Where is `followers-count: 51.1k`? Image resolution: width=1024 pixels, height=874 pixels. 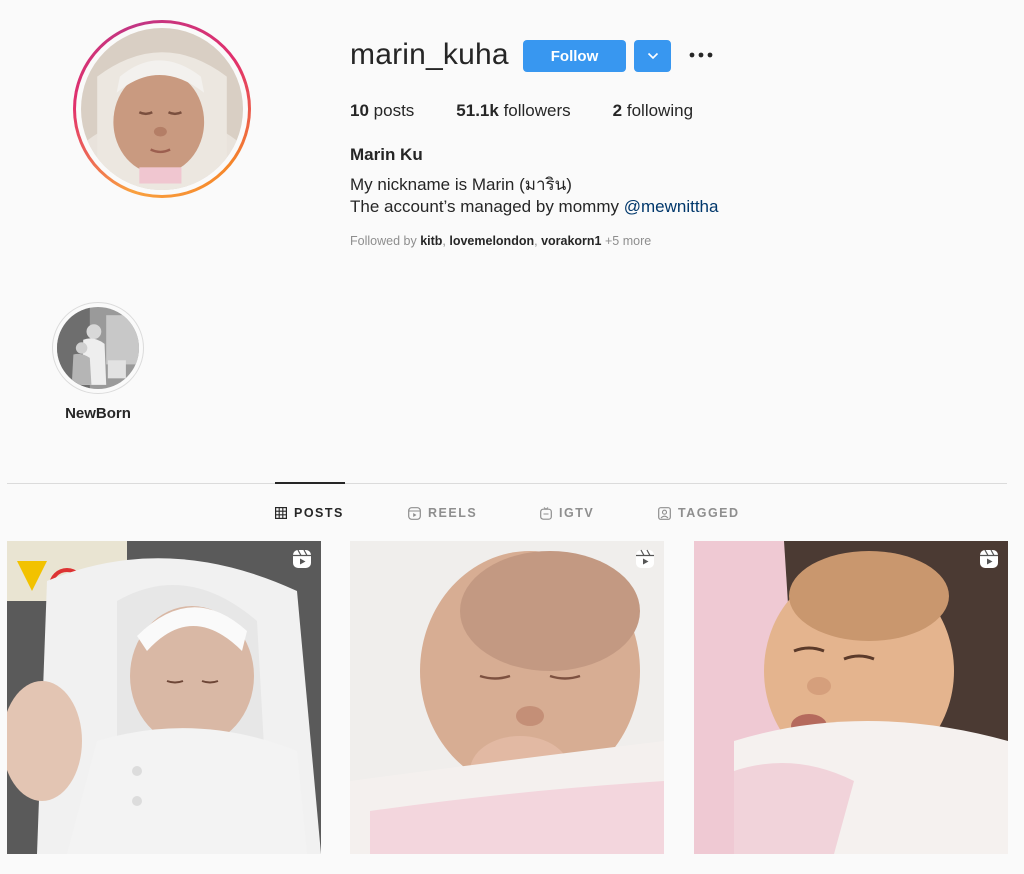 followers-count: 51.1k is located at coordinates (477, 110).